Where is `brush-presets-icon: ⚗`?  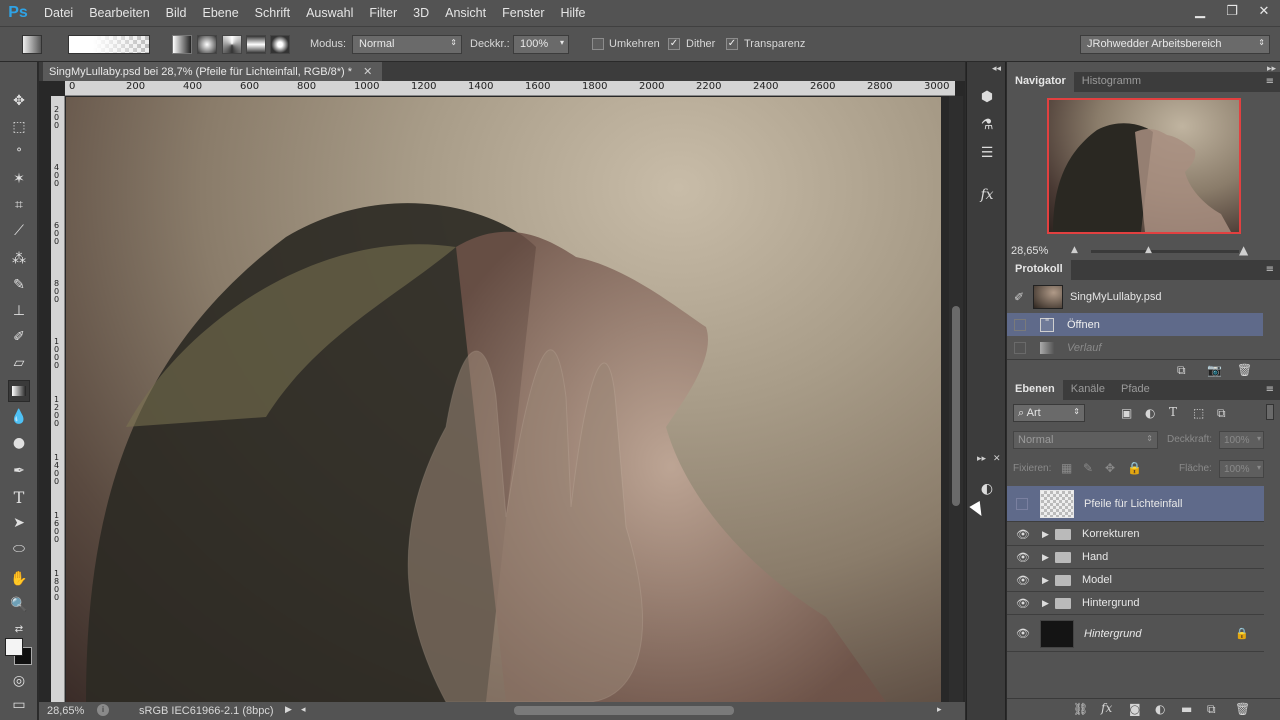
brush-presets-icon: ⚗ is located at coordinates (987, 125).